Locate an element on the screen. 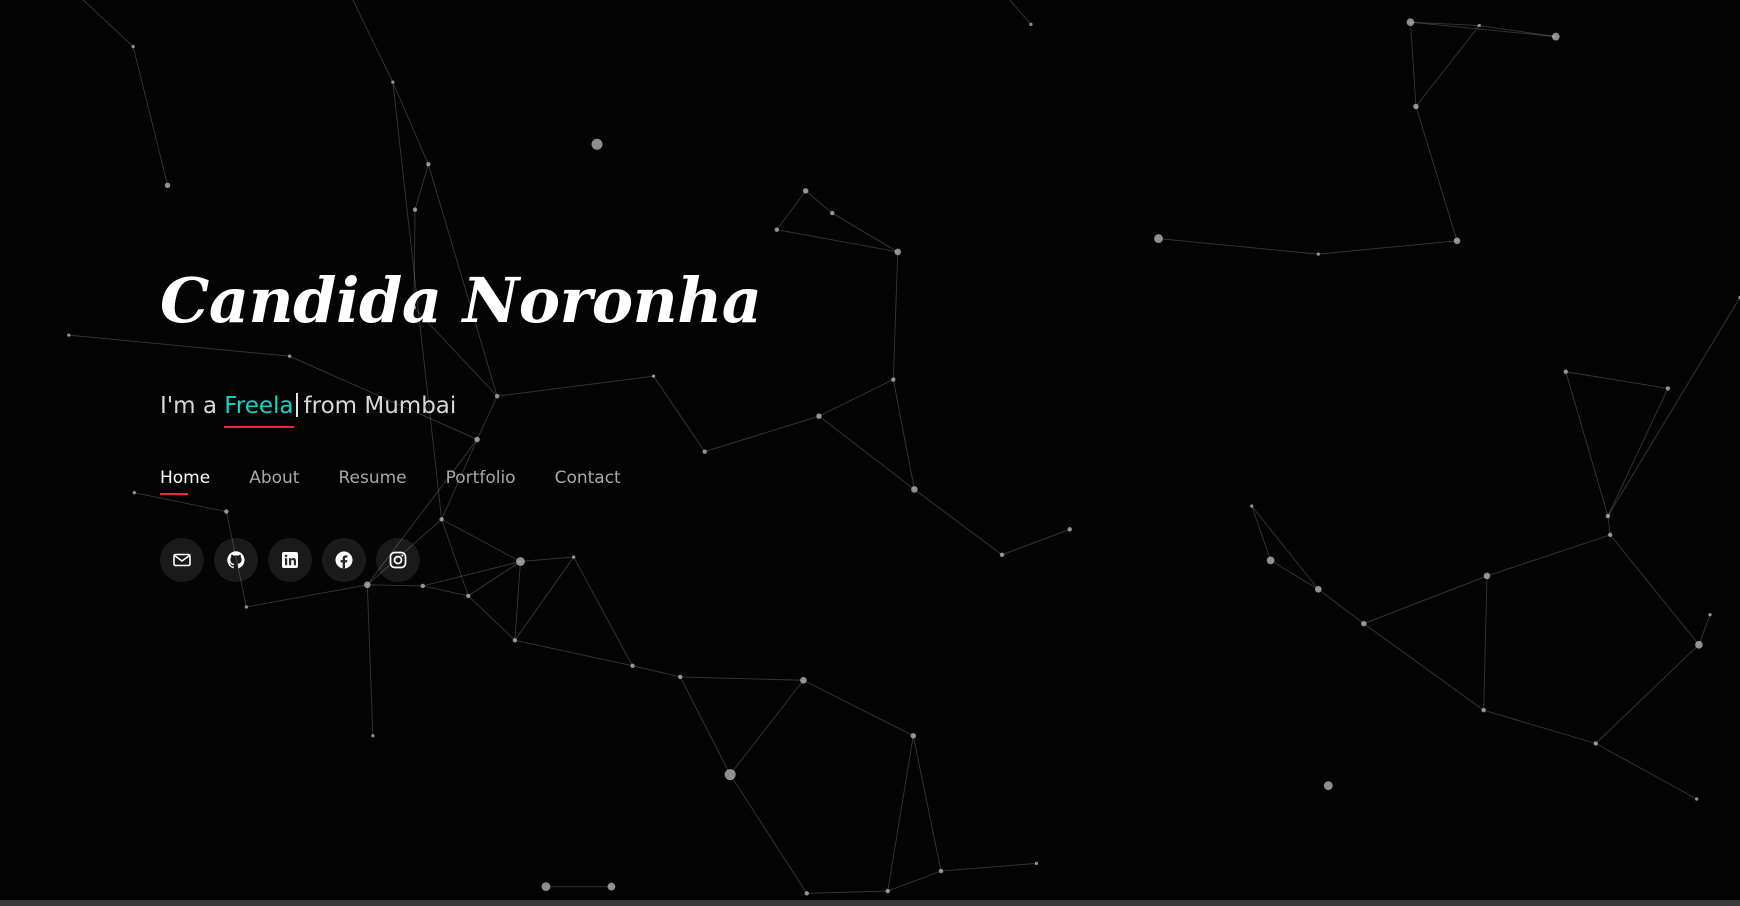  hero-tagline: I'm a Freela from Mumbai is located at coordinates (308, 406).